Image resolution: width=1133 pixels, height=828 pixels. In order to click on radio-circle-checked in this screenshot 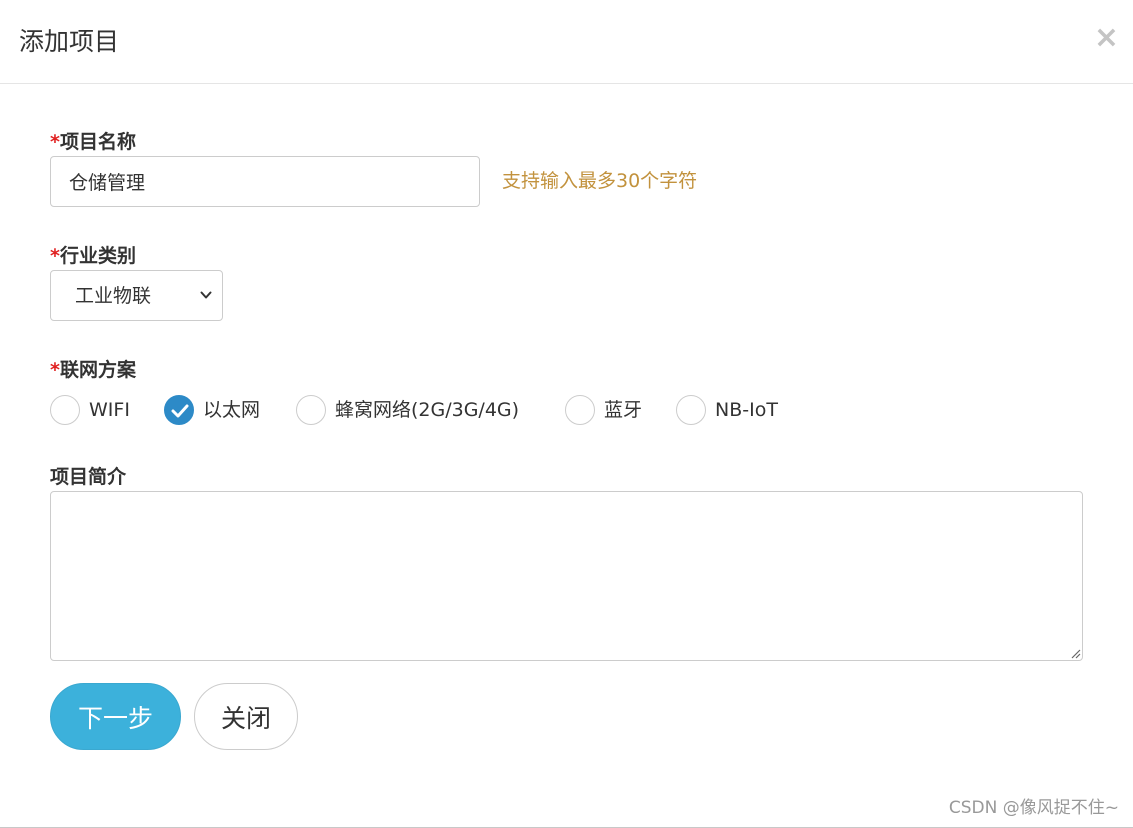, I will do `click(179, 410)`.